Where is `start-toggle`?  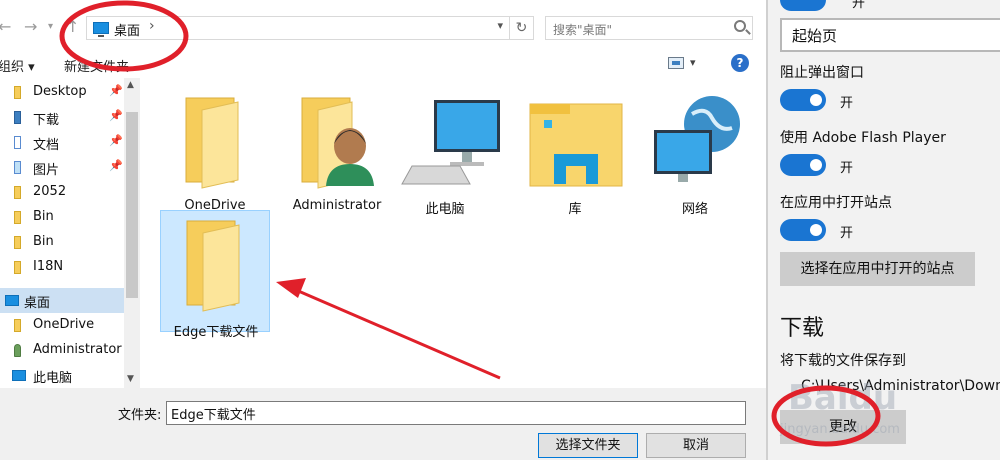 start-toggle is located at coordinates (803, 5).